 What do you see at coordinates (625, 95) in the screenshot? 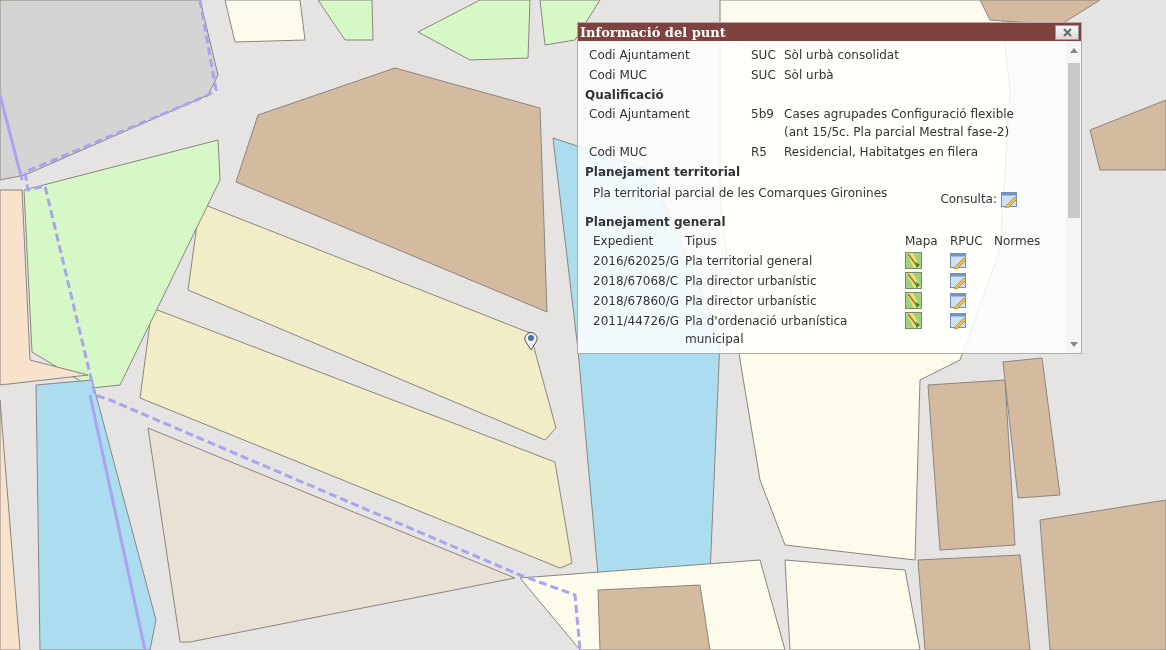
I see `section-heading: Qualificació` at bounding box center [625, 95].